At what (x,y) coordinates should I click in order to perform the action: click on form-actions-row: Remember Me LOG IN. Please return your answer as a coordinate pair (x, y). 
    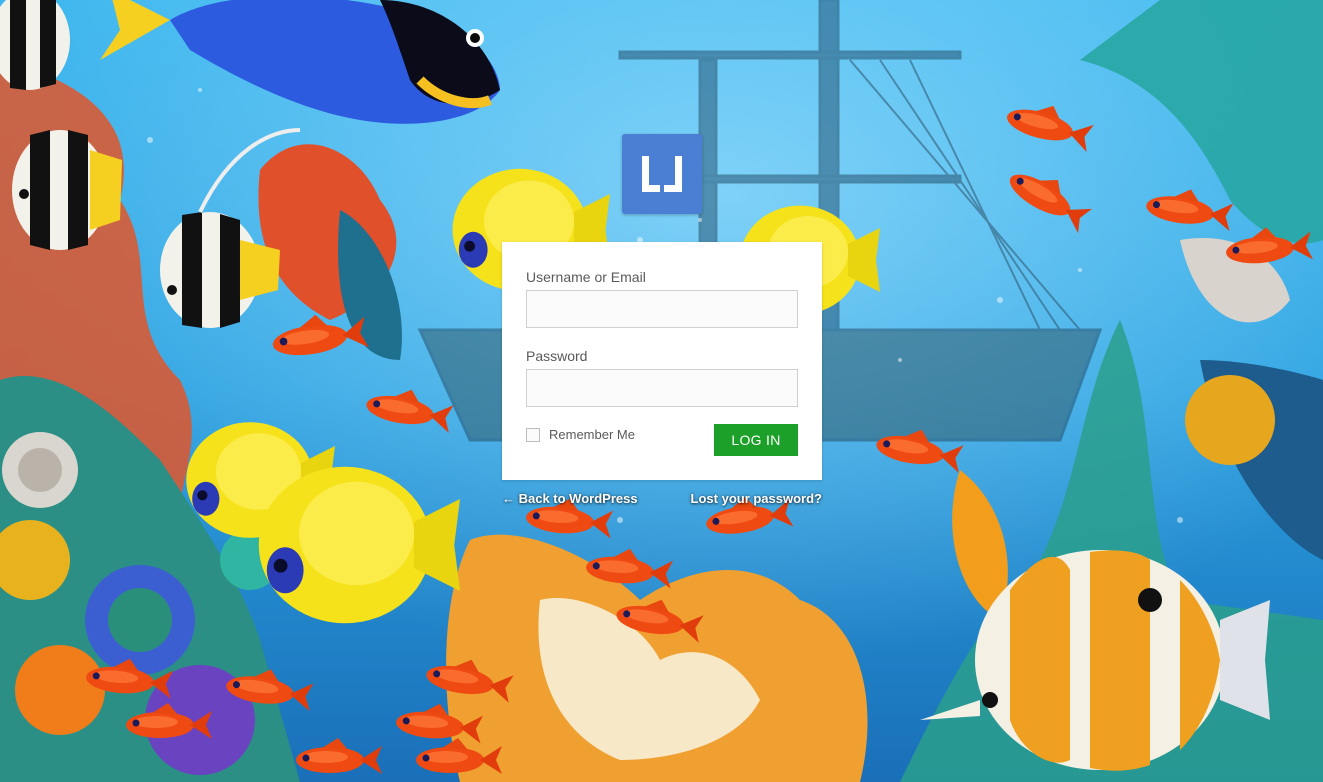
    Looking at the image, I should click on (662, 441).